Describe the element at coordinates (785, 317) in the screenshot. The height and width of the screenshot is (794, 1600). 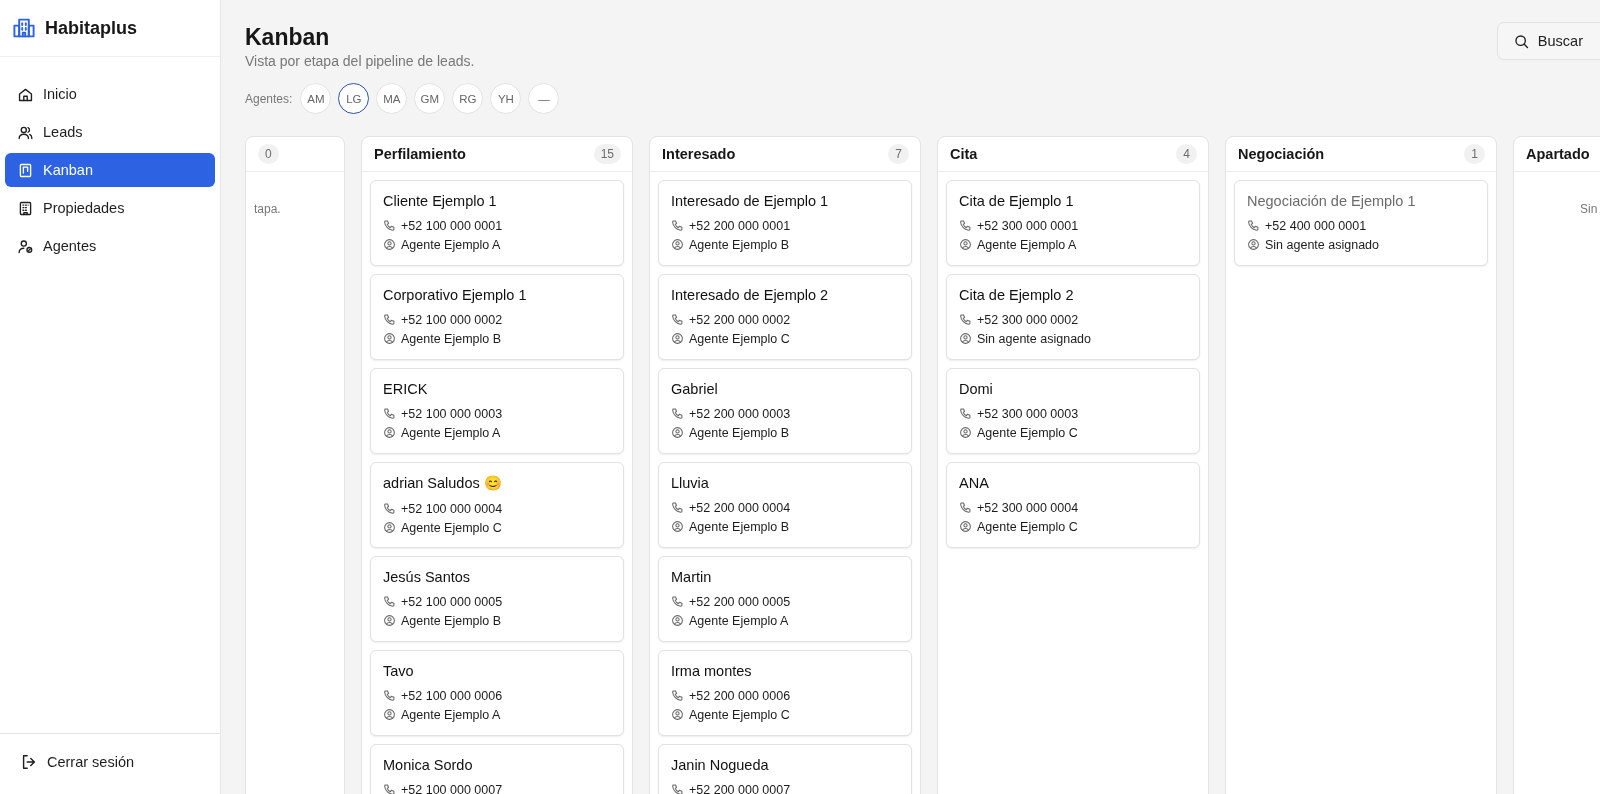
I see `lead-card: Interesado de Ejemplo 2 +52 200 000 0002 Agente Ejemplo C` at that location.